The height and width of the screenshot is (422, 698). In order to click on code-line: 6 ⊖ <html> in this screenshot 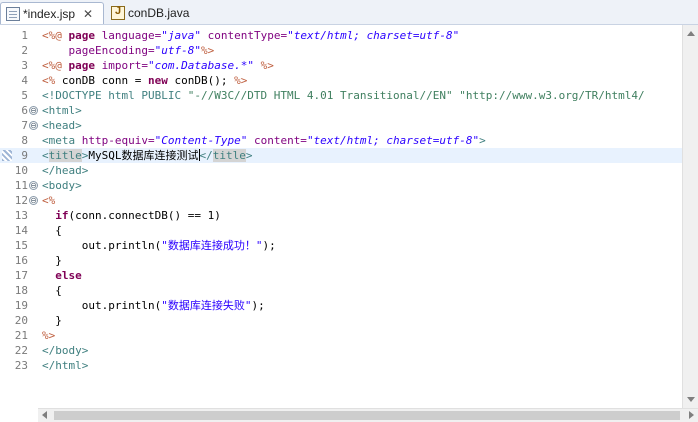, I will do `click(341, 110)`.